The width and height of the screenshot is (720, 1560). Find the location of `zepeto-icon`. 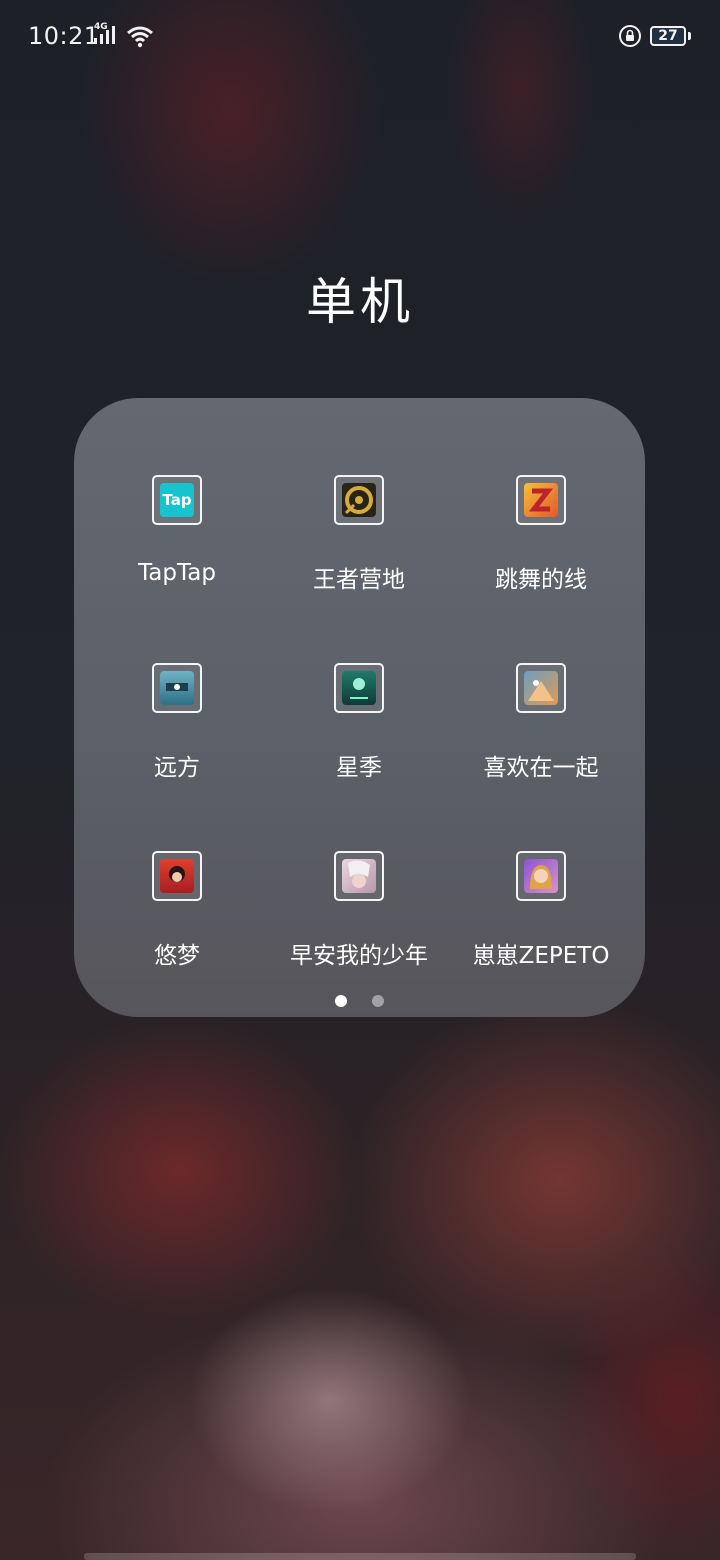

zepeto-icon is located at coordinates (541, 876).